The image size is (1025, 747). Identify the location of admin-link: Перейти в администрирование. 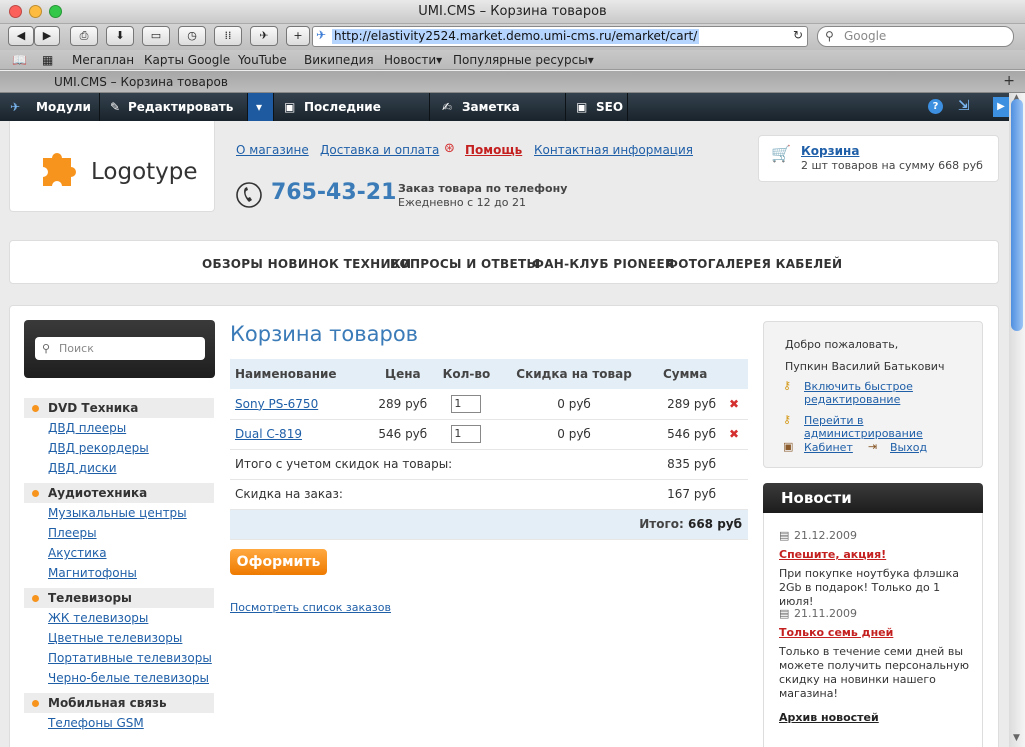
(893, 427).